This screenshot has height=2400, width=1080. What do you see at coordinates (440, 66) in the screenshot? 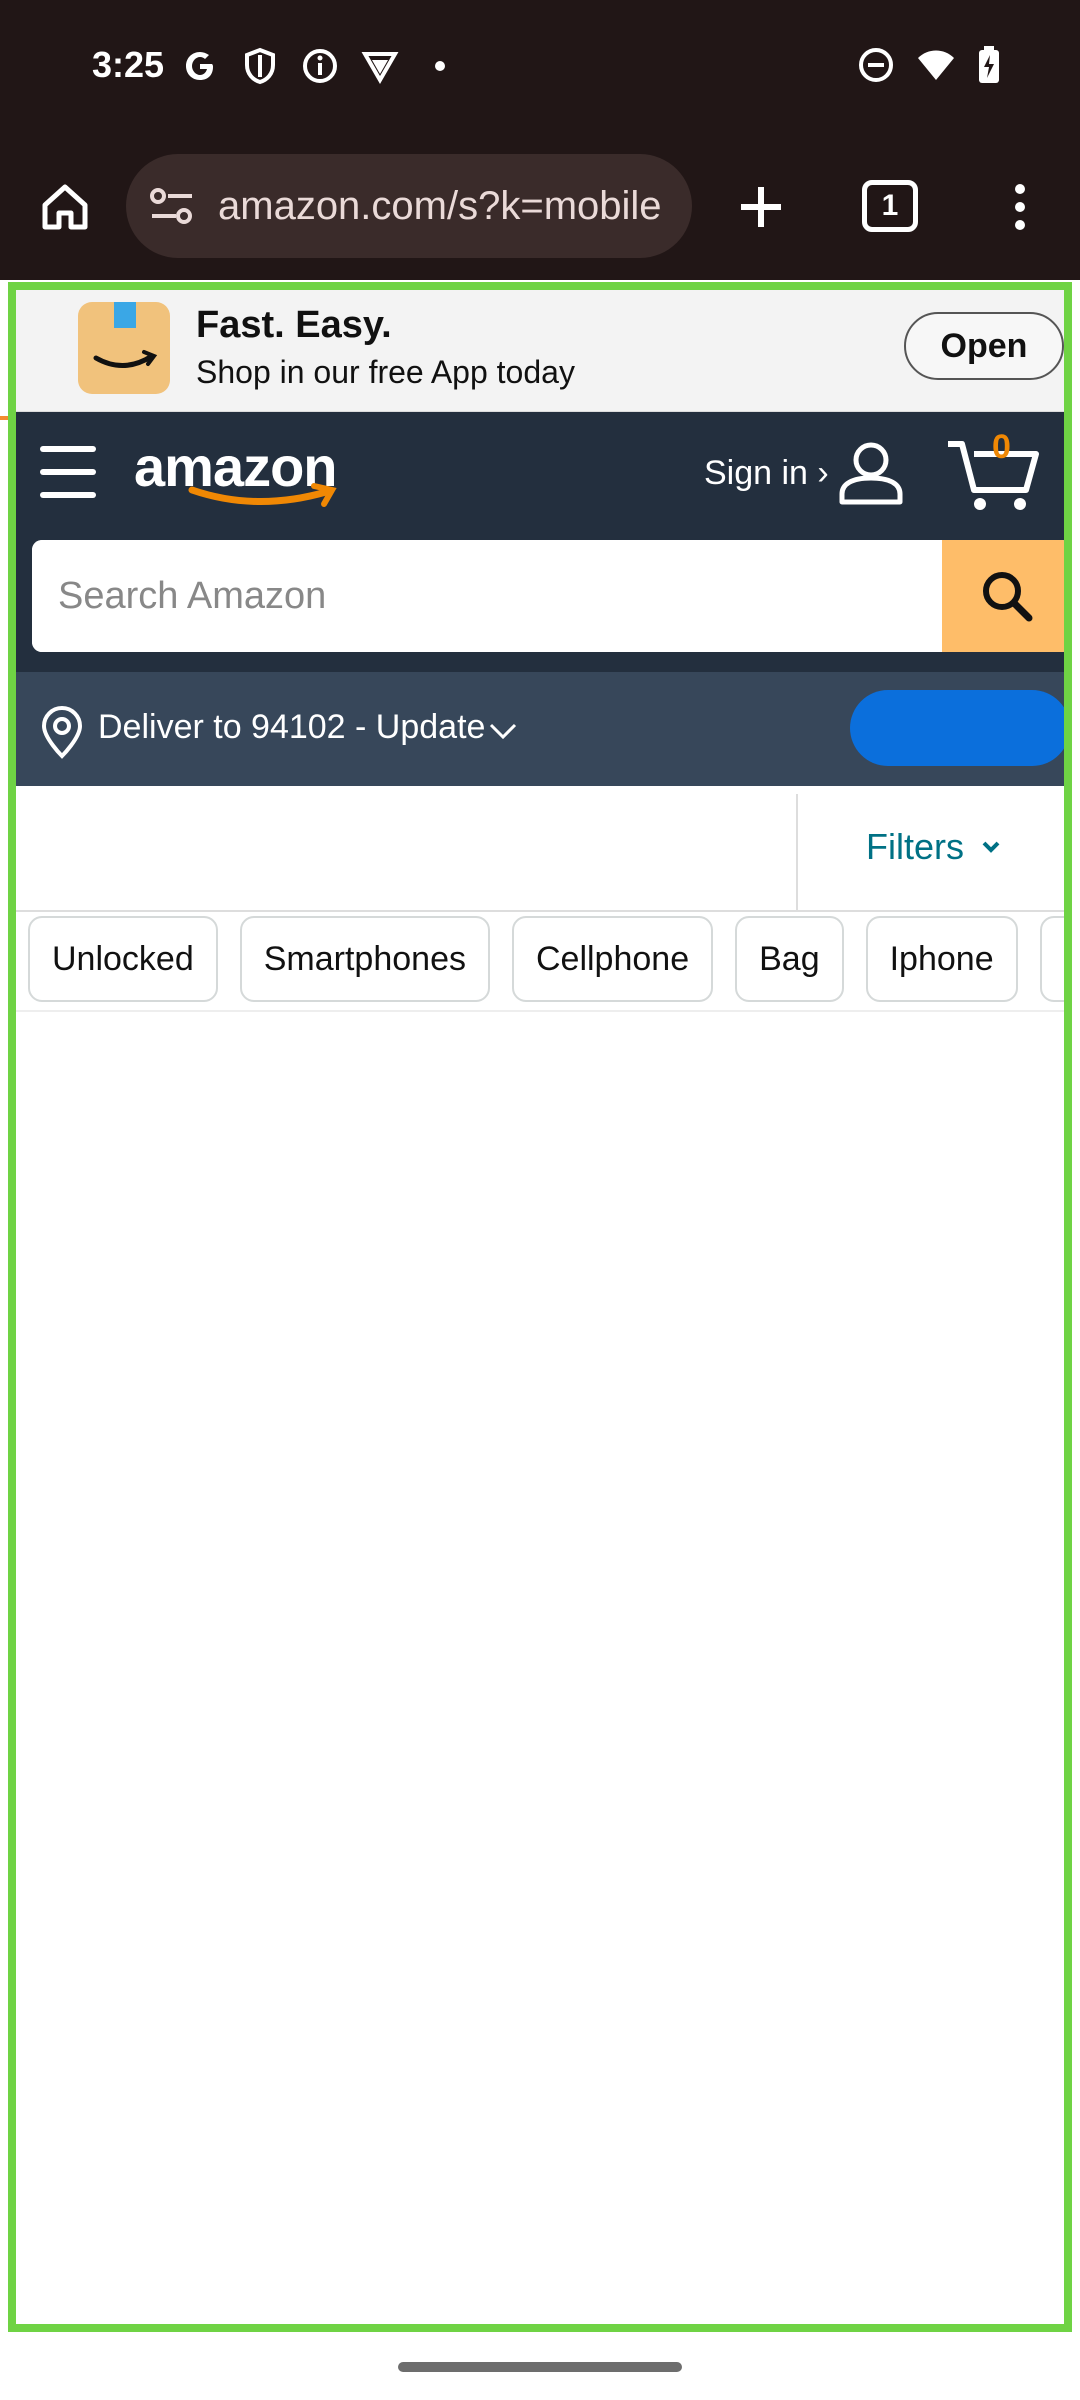
I see `dot-icon` at bounding box center [440, 66].